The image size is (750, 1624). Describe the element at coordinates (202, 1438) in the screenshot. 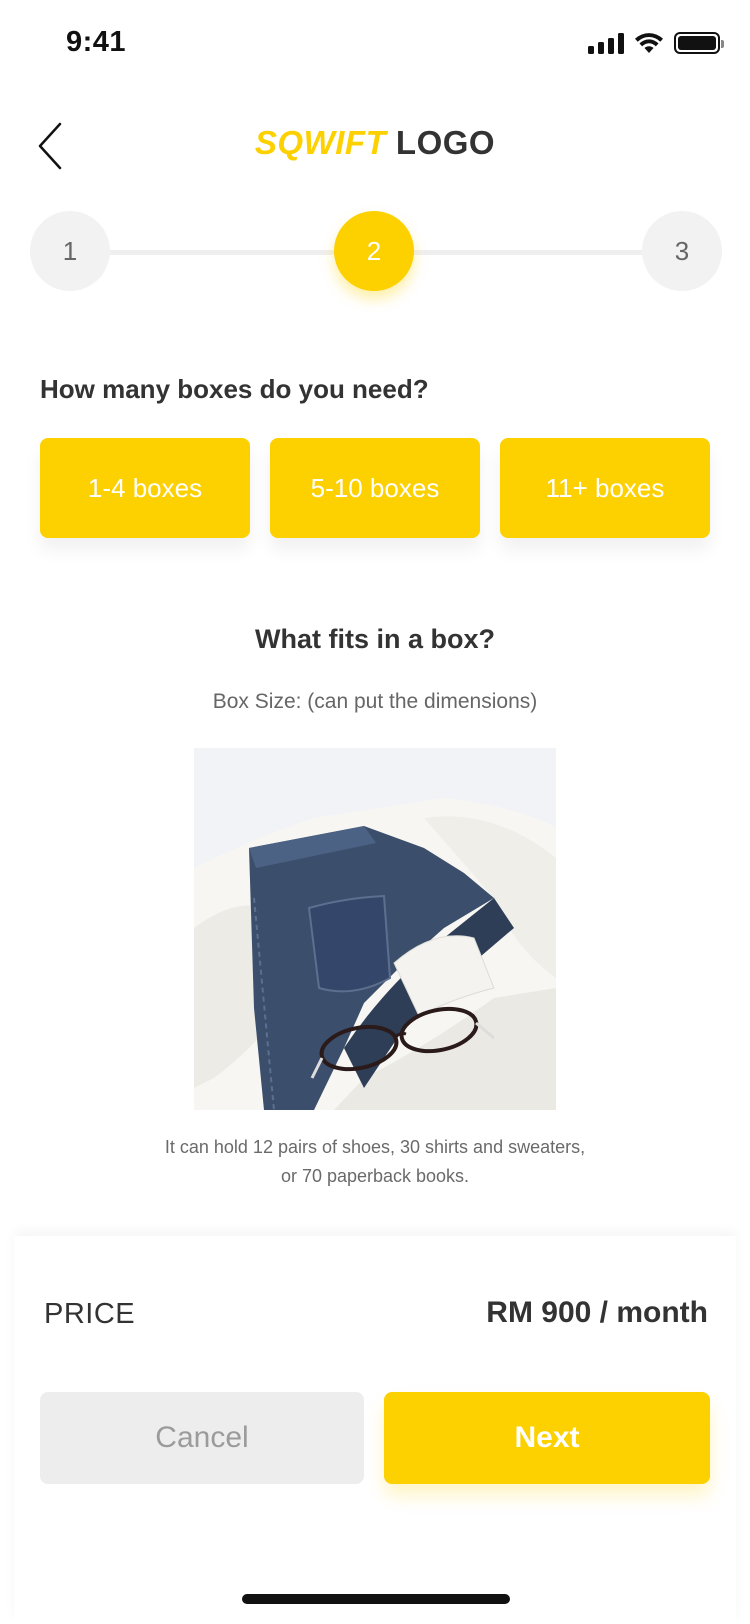

I see `cancel-button: Cancel` at that location.